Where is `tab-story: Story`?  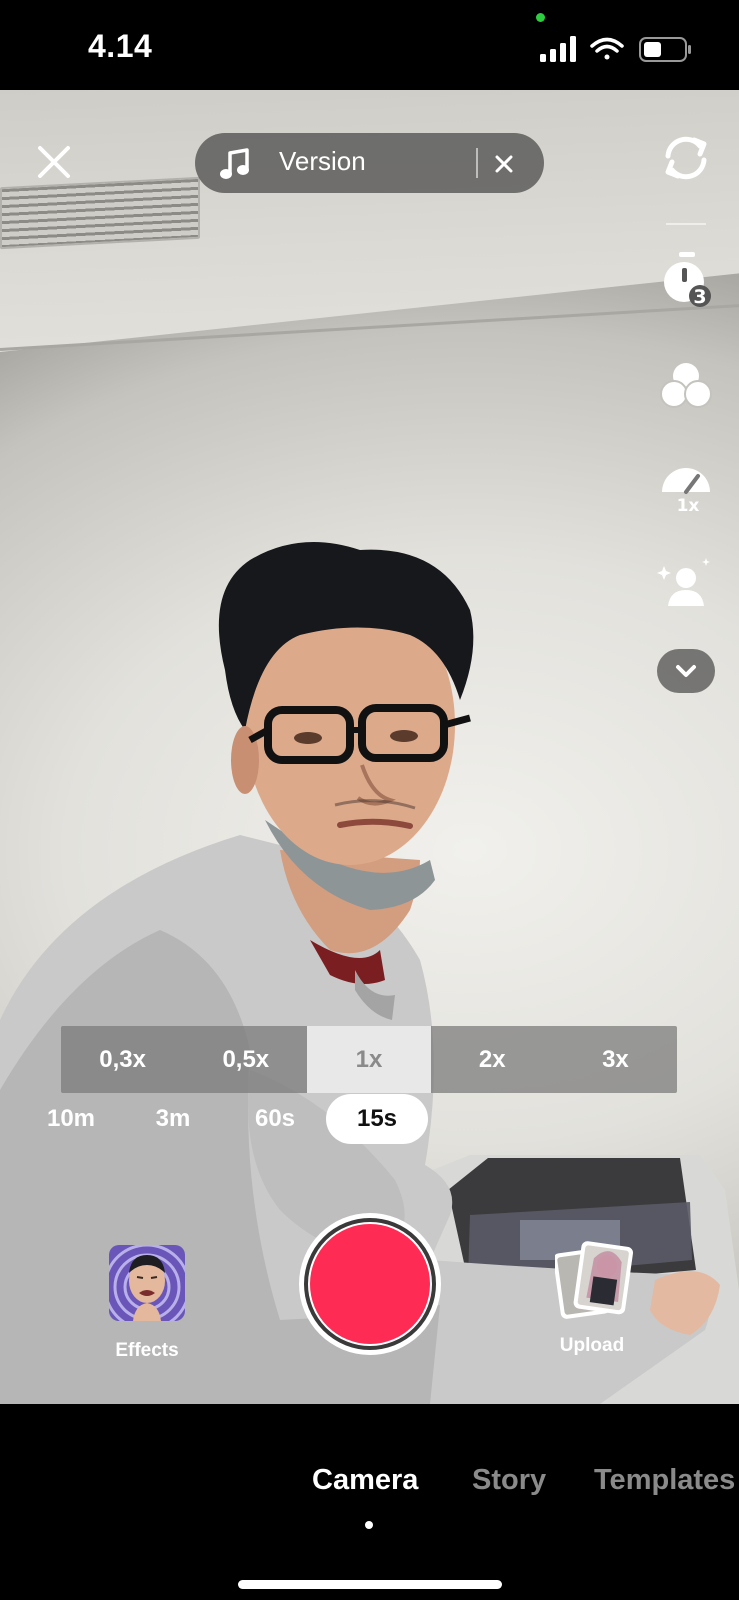 tab-story: Story is located at coordinates (509, 1480).